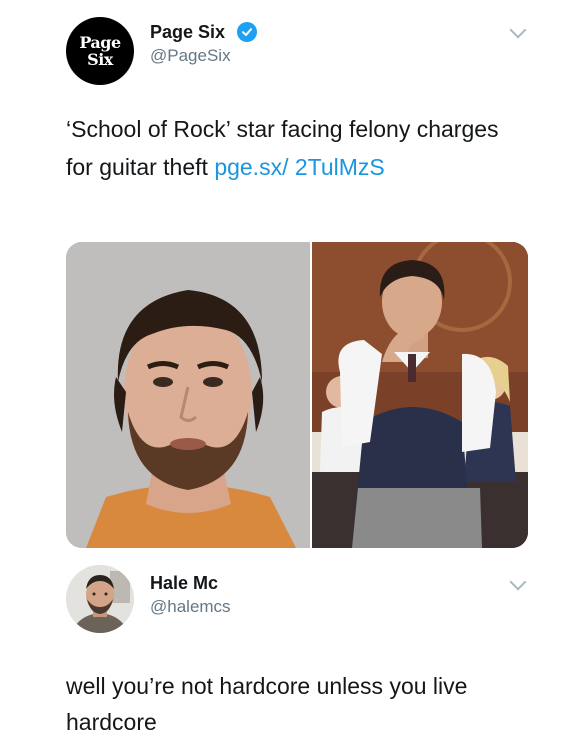 This screenshot has width=585, height=746. I want to click on halemc-avatar, so click(100, 599).